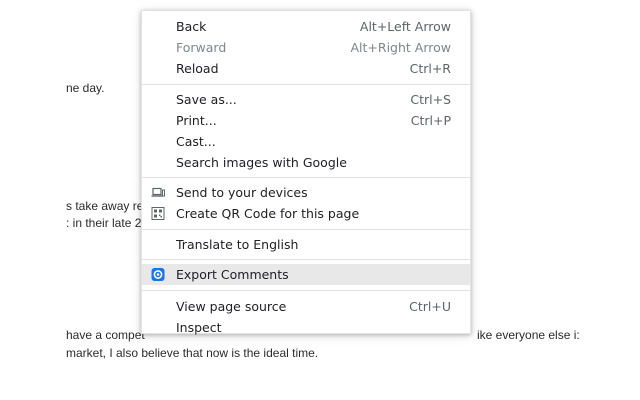  I want to click on background-text-line: ike everyone else i:, so click(528, 335).